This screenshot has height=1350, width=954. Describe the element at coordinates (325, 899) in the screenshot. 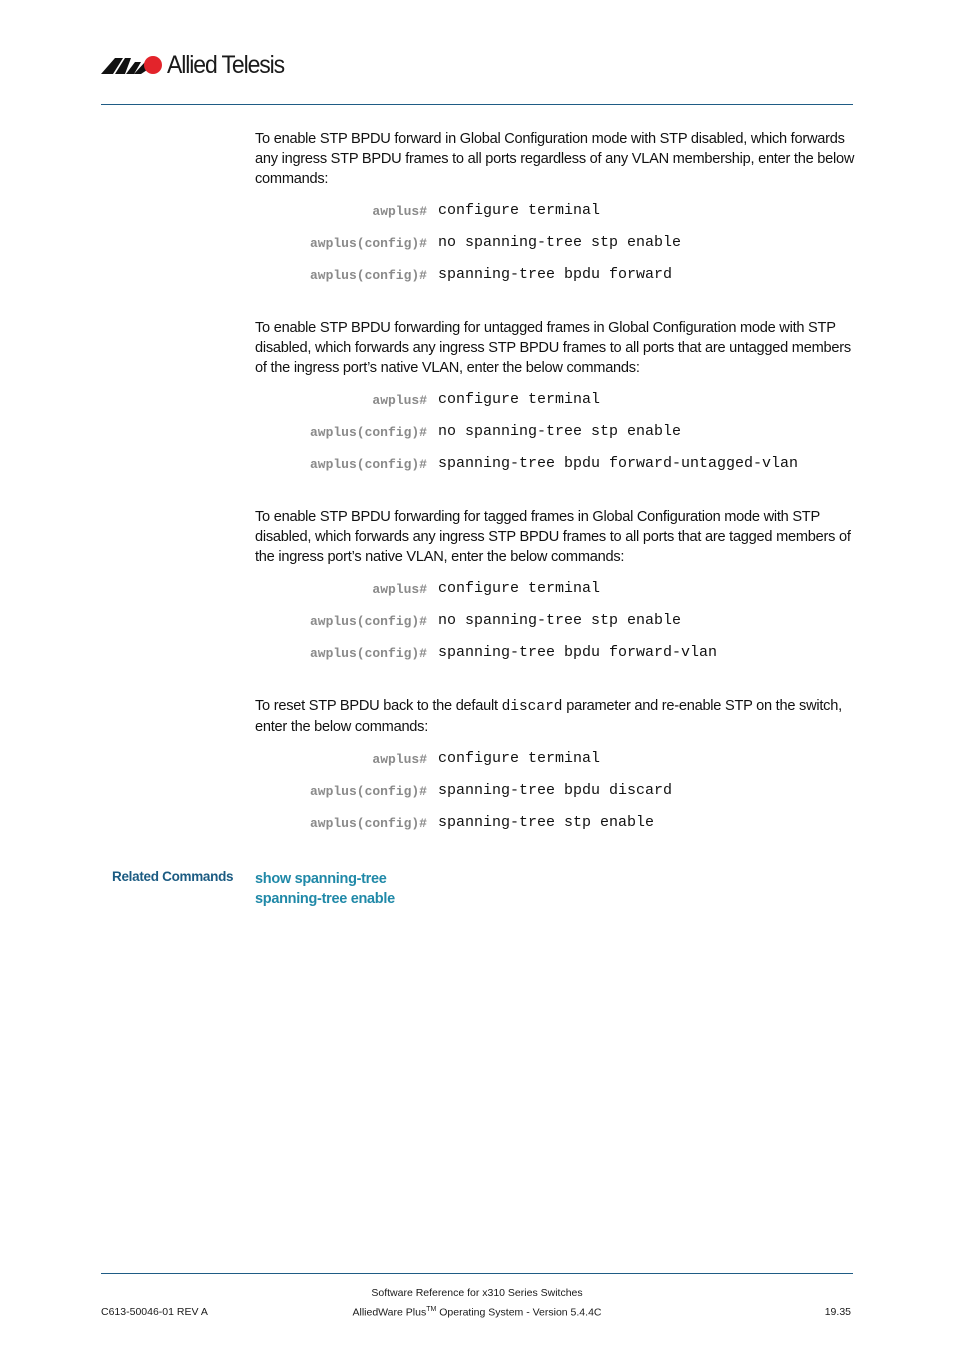

I see `link-spanning-tree-enable: spanning-tree enable` at that location.